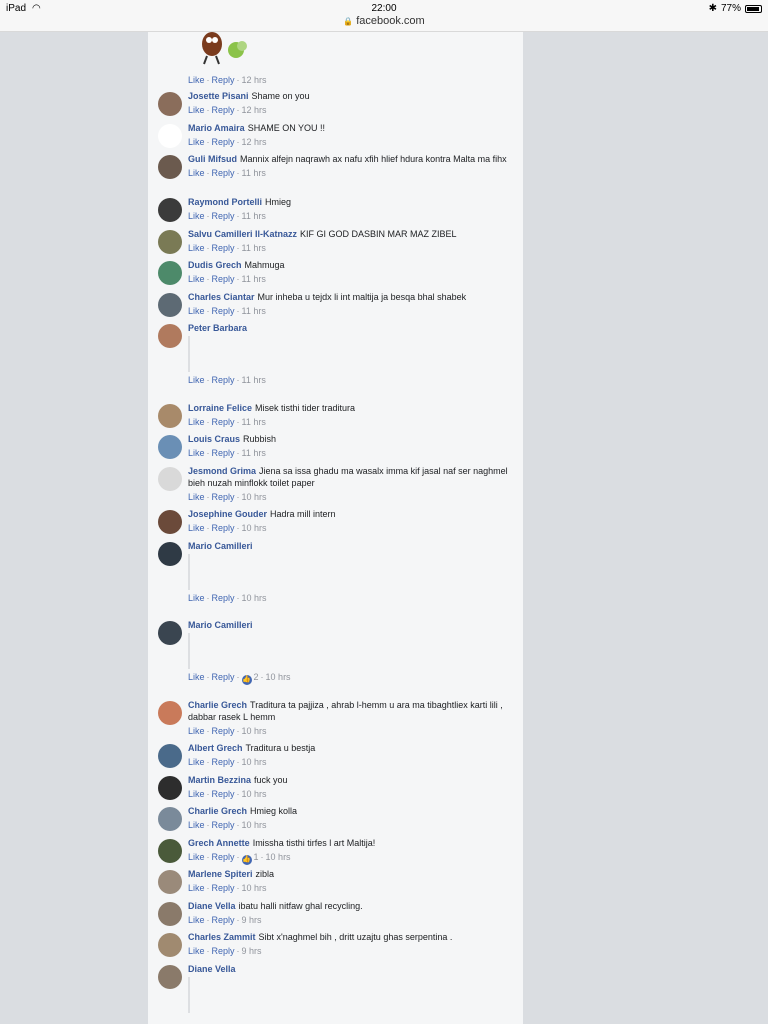  I want to click on commenter-name: Marlene Spiteri, so click(220, 874).